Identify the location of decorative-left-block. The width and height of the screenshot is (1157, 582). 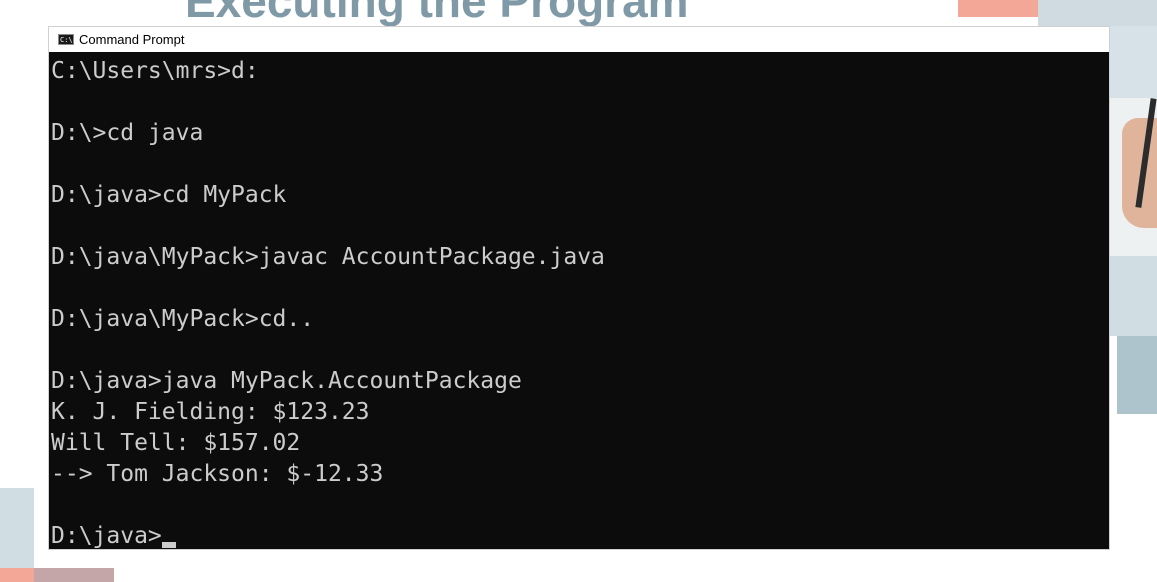
(17, 528).